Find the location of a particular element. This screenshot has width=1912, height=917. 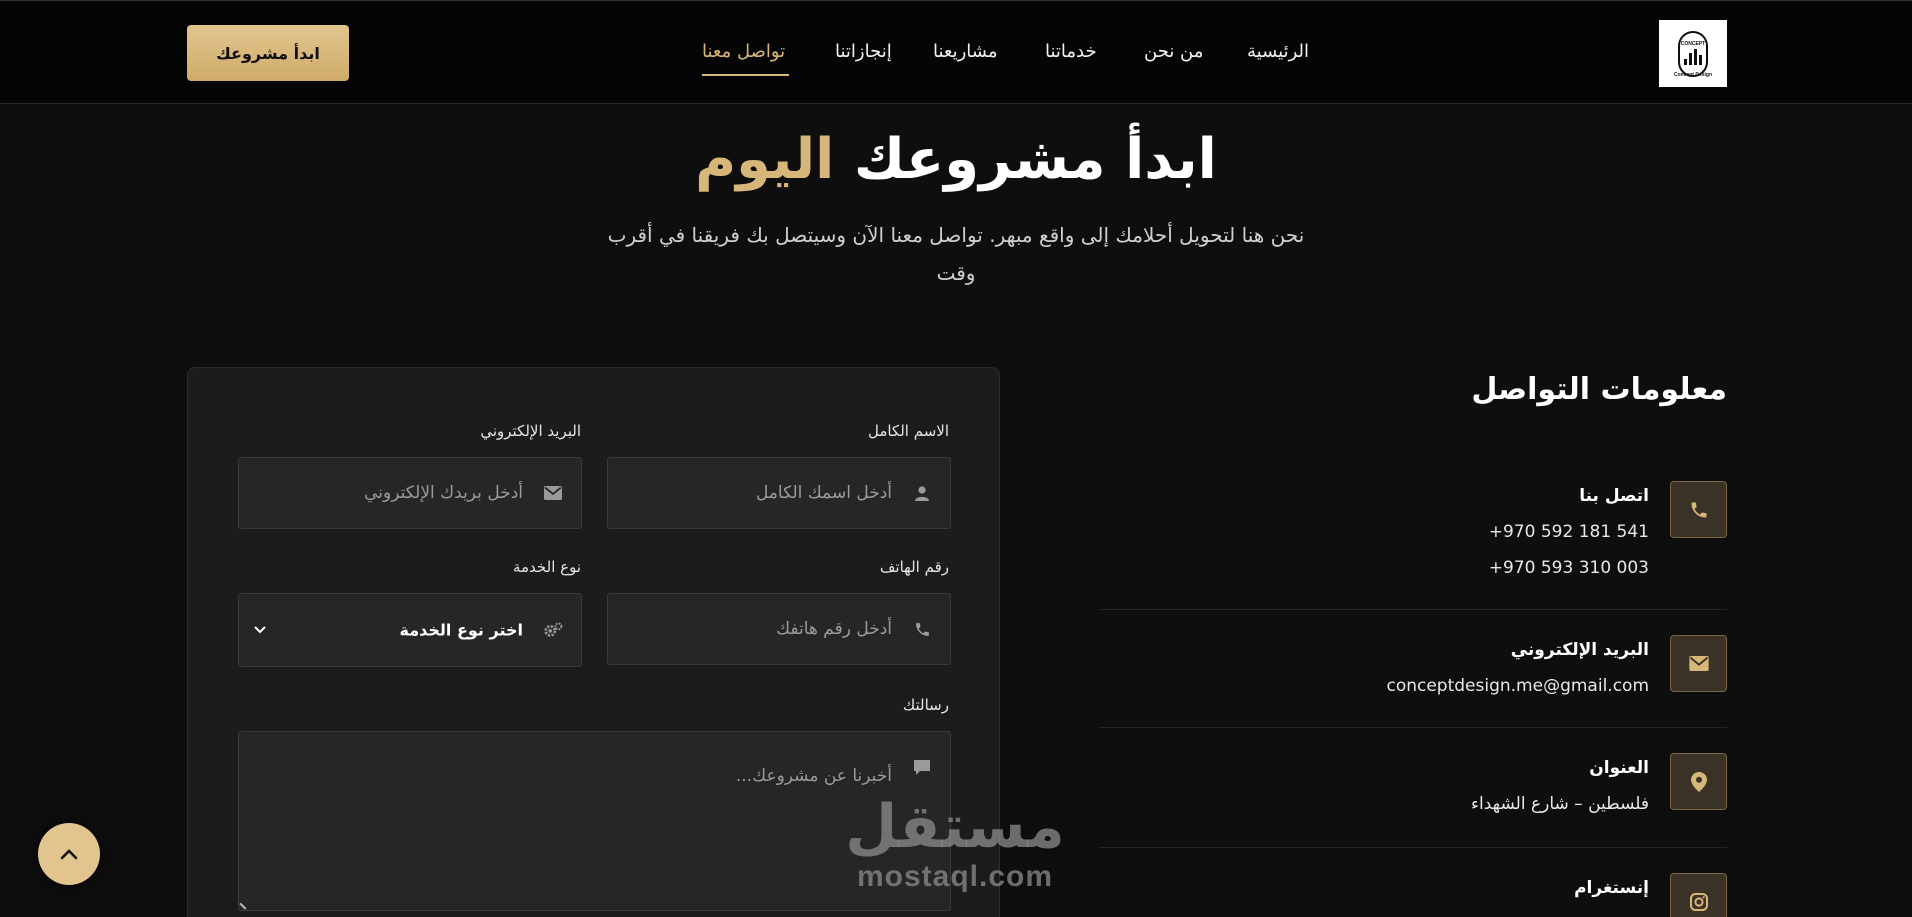

title-accent: اليوم is located at coordinates (765, 159).